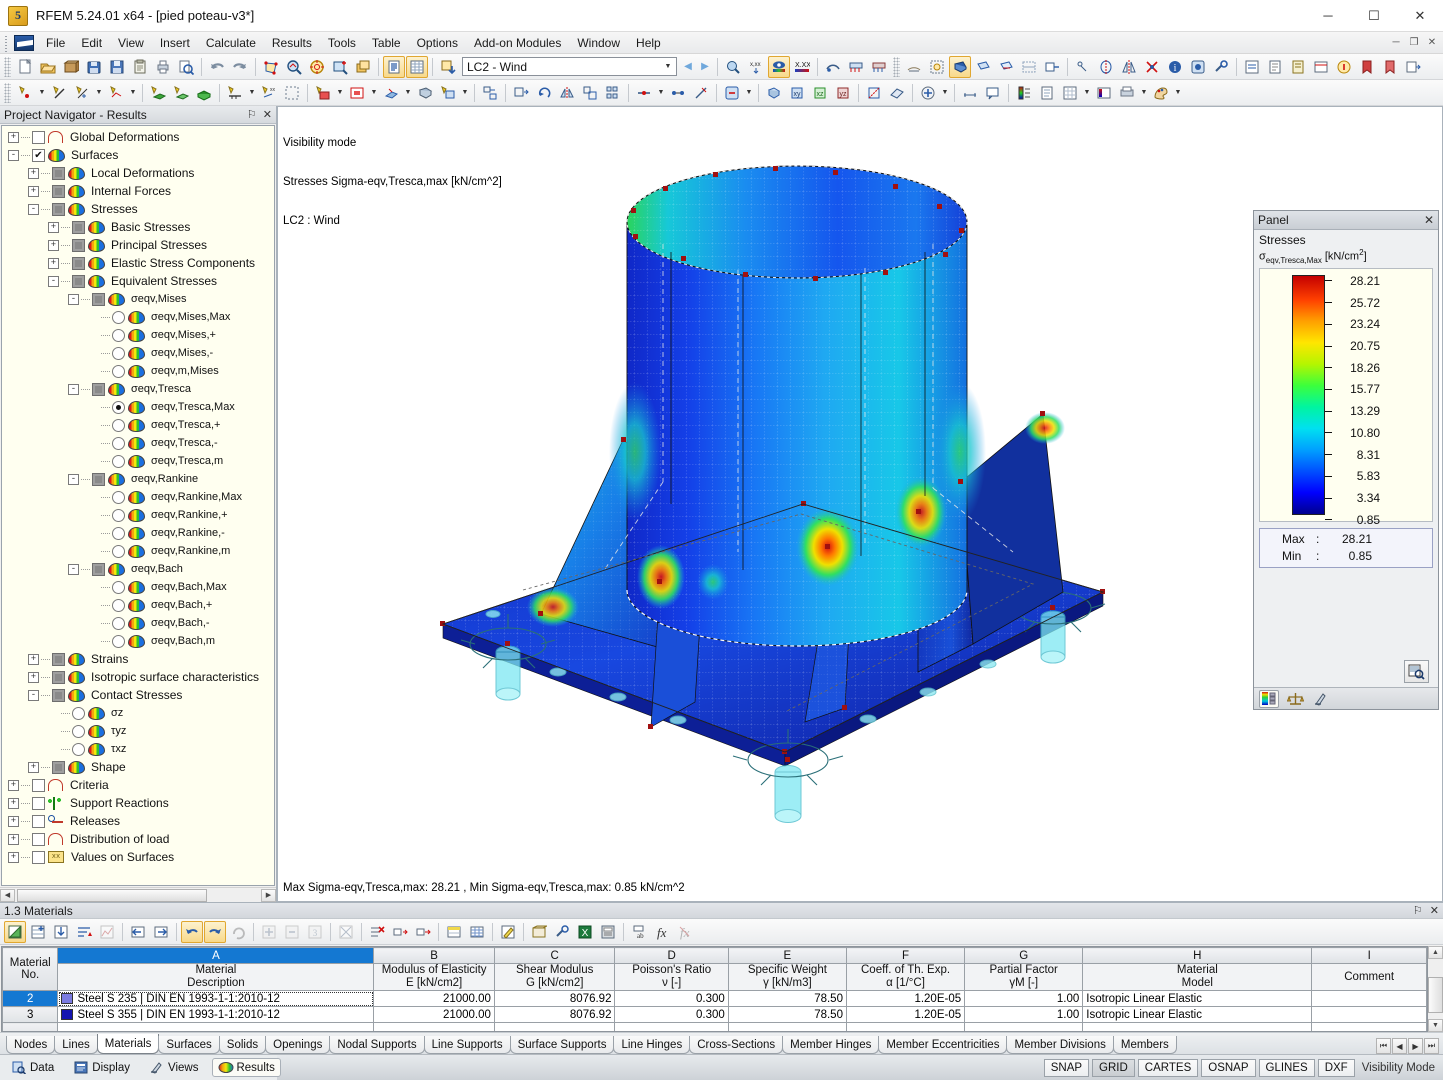 This screenshot has width=1443, height=1080. I want to click on tab-solids: Solids, so click(242, 1045).